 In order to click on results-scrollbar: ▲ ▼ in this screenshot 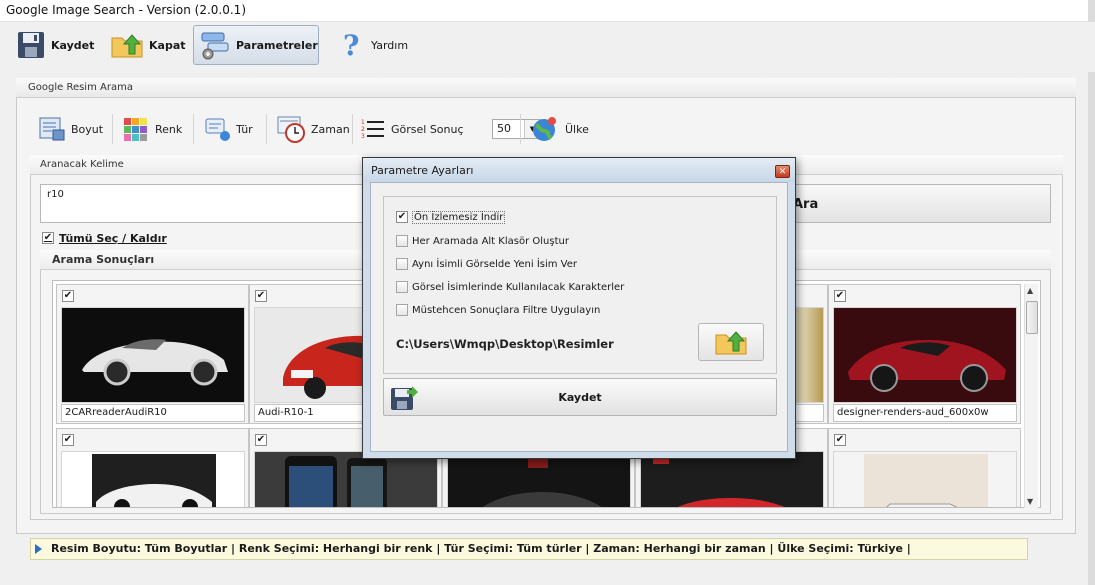, I will do `click(1031, 396)`.